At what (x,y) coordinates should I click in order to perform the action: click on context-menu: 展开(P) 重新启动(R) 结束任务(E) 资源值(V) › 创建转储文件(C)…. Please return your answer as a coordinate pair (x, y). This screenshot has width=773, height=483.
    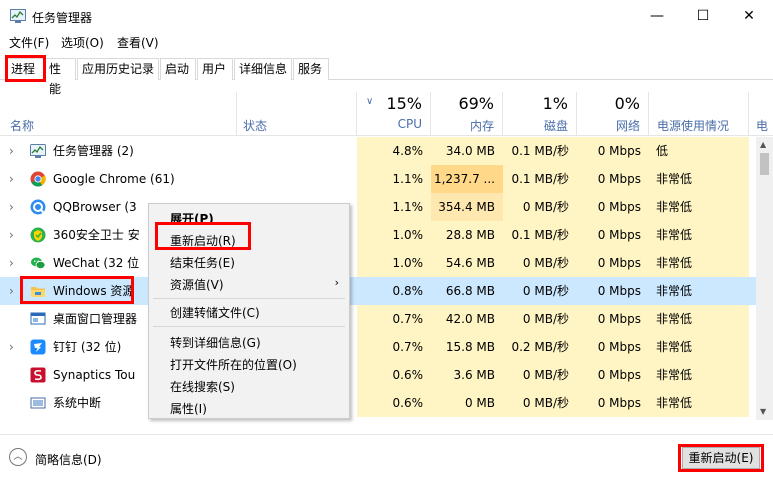
    Looking at the image, I should click on (249, 311).